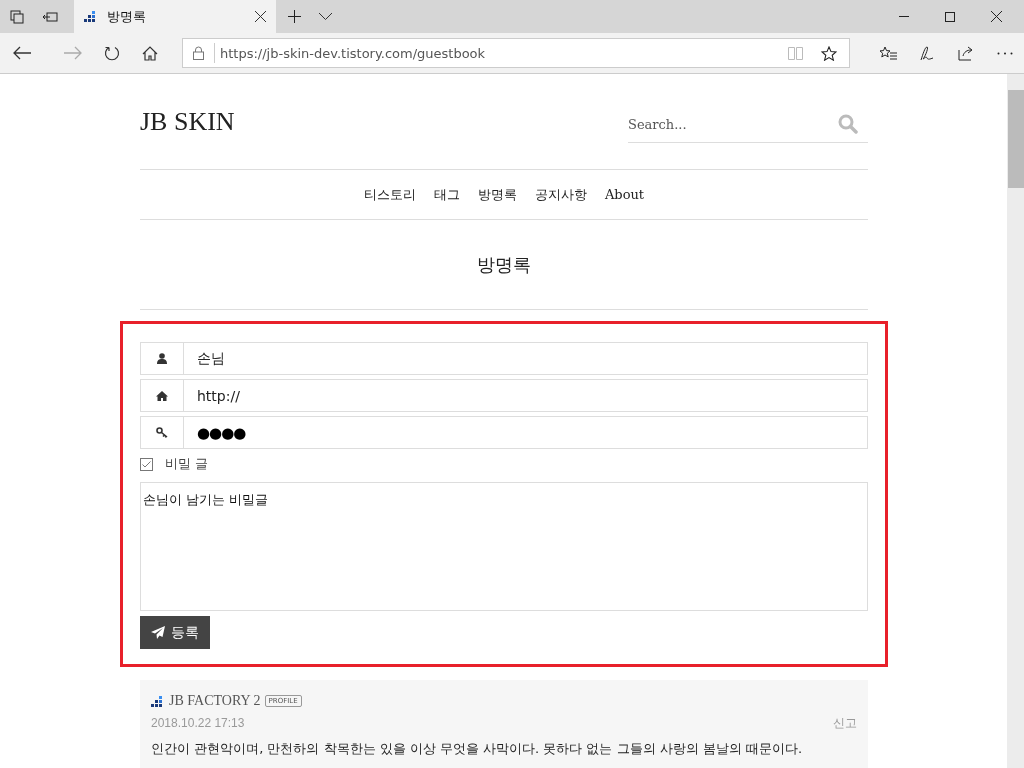  What do you see at coordinates (516, 53) in the screenshot?
I see `address-bar: https://jb-skin-dev.tistory.com/guestbook` at bounding box center [516, 53].